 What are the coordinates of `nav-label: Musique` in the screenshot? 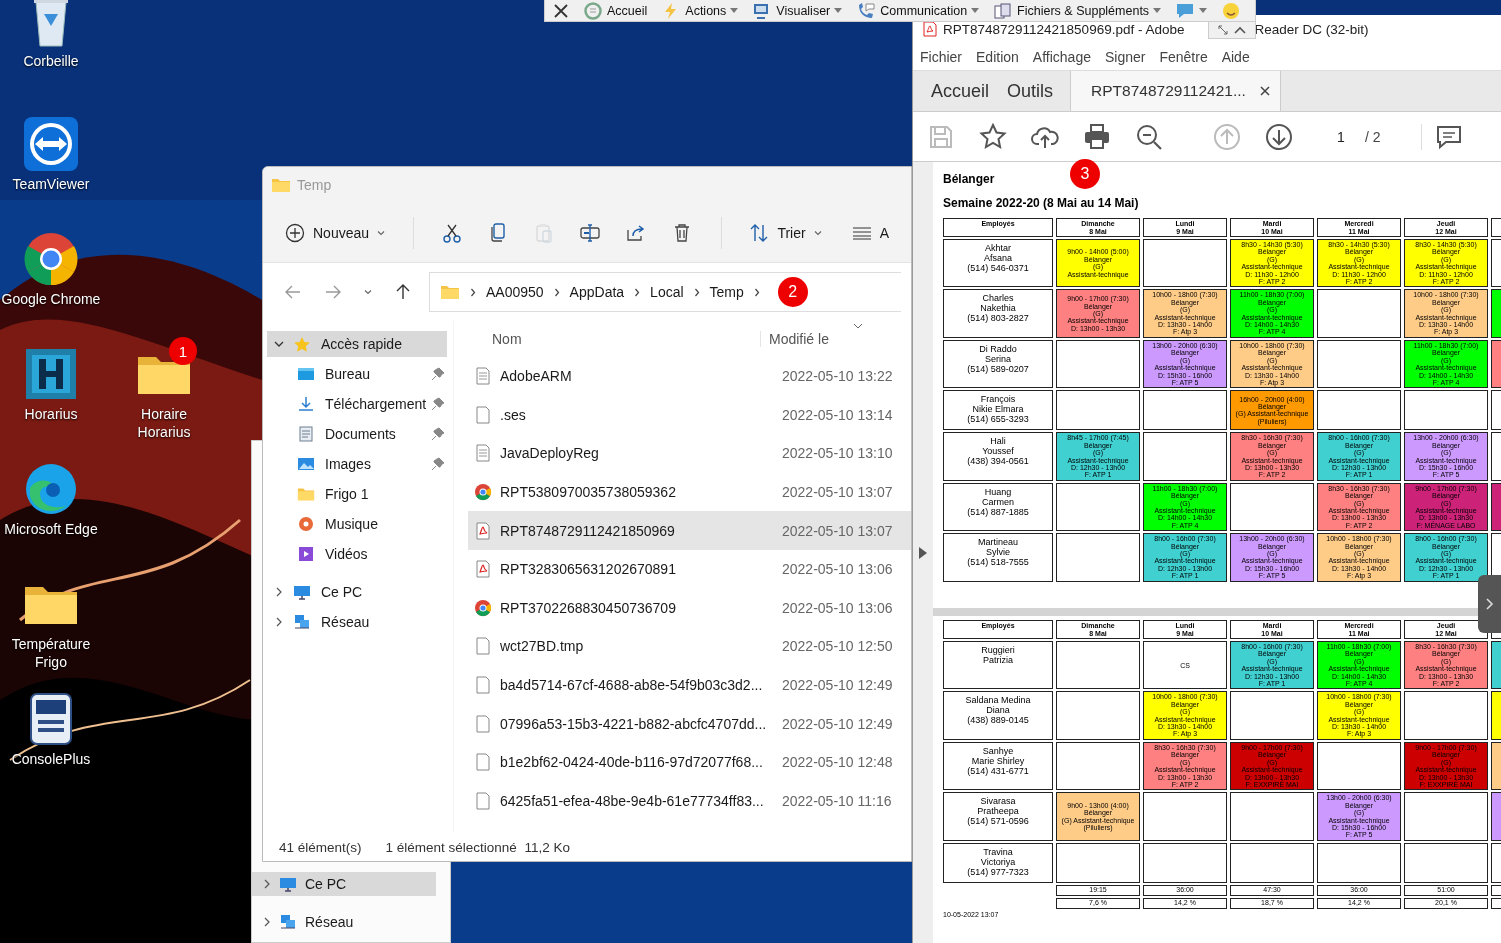 It's located at (351, 524).